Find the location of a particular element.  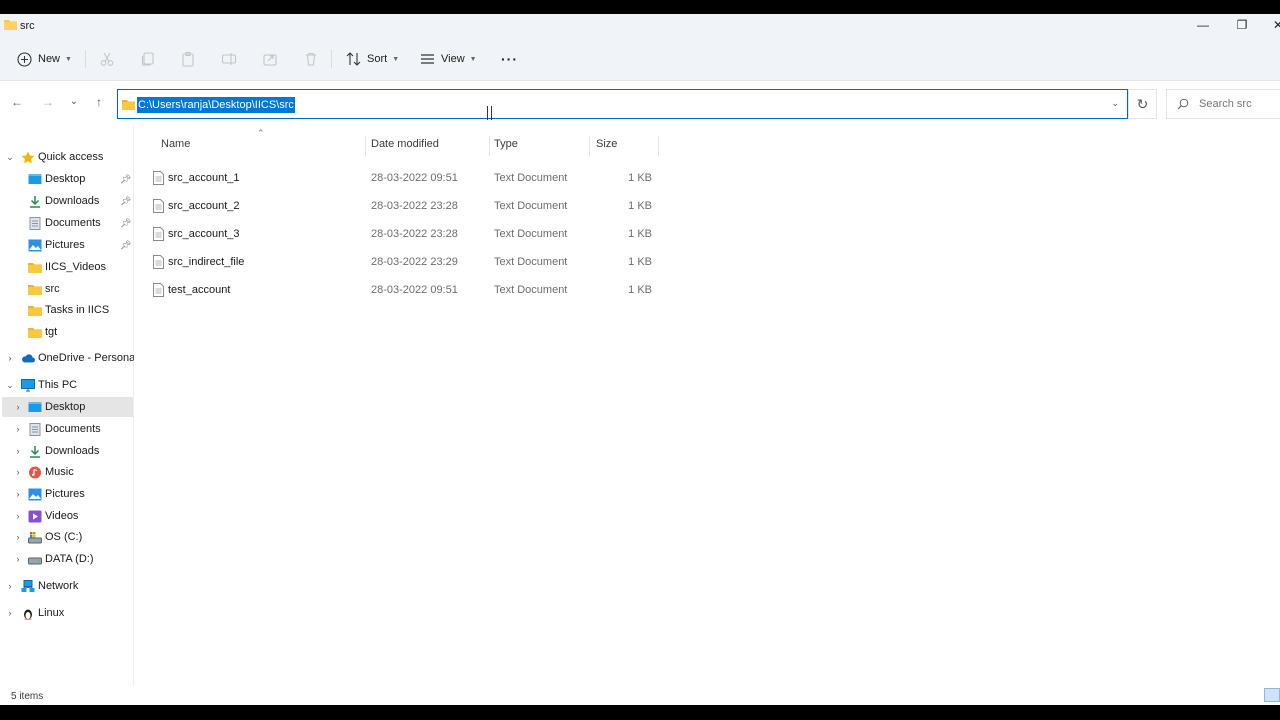

tree-label: IICS_Videos is located at coordinates (75, 267).